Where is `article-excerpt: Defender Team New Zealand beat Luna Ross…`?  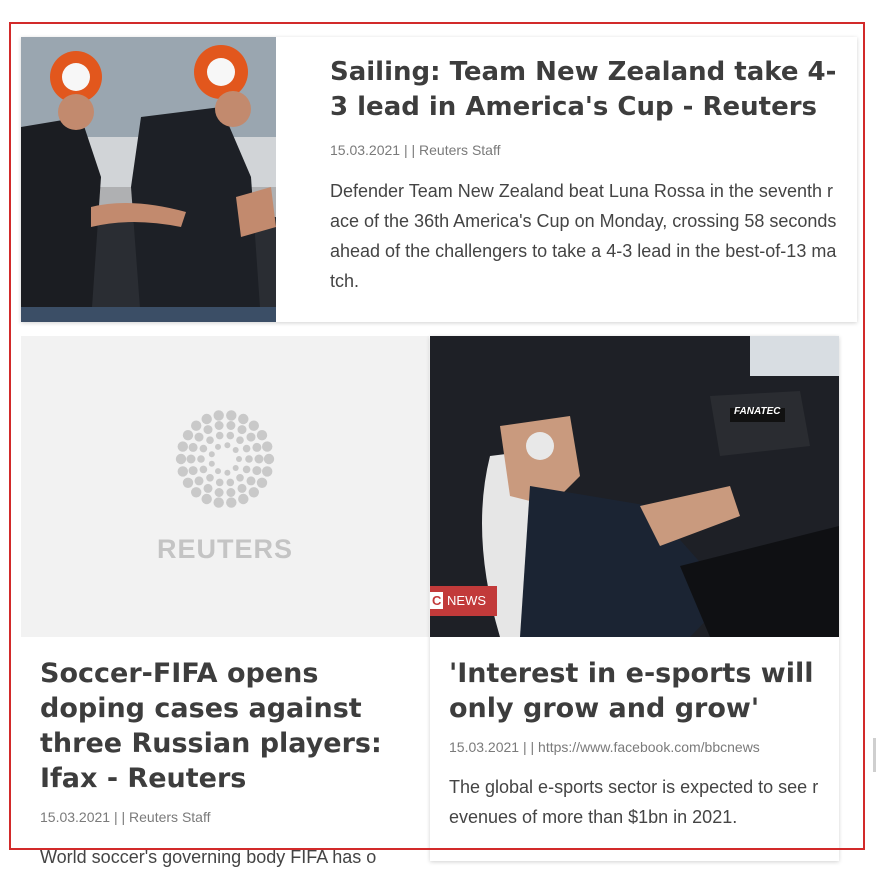
article-excerpt: Defender Team New Zealand beat Luna Ross… is located at coordinates (583, 236).